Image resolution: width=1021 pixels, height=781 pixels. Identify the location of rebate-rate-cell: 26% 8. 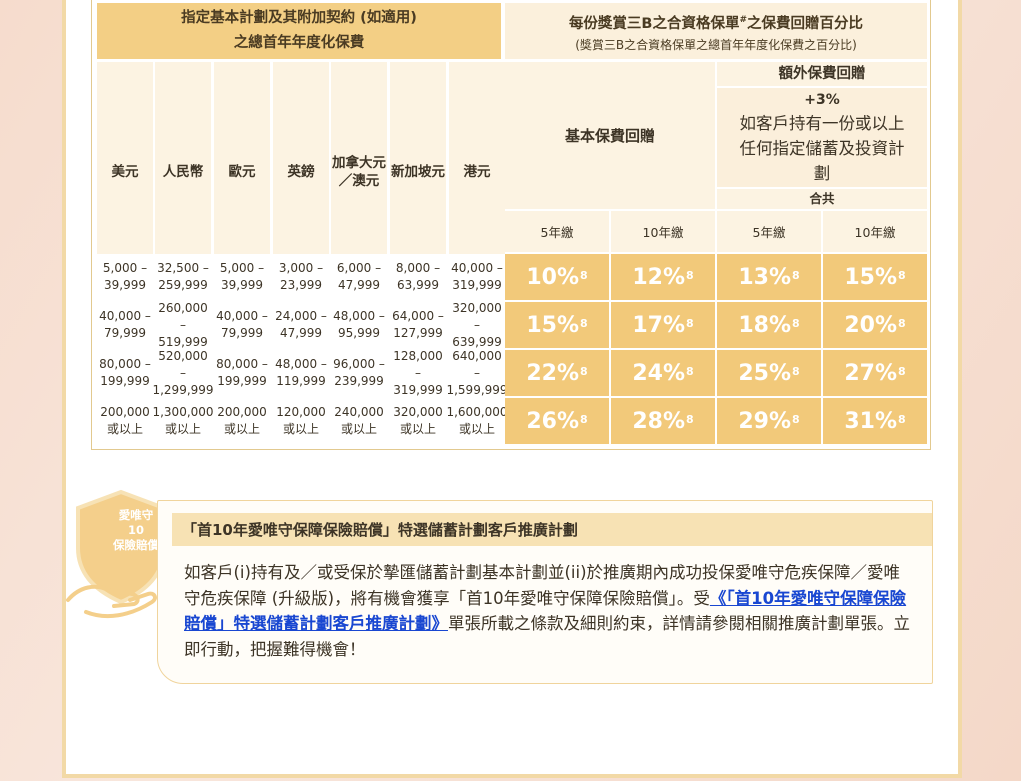
(557, 421).